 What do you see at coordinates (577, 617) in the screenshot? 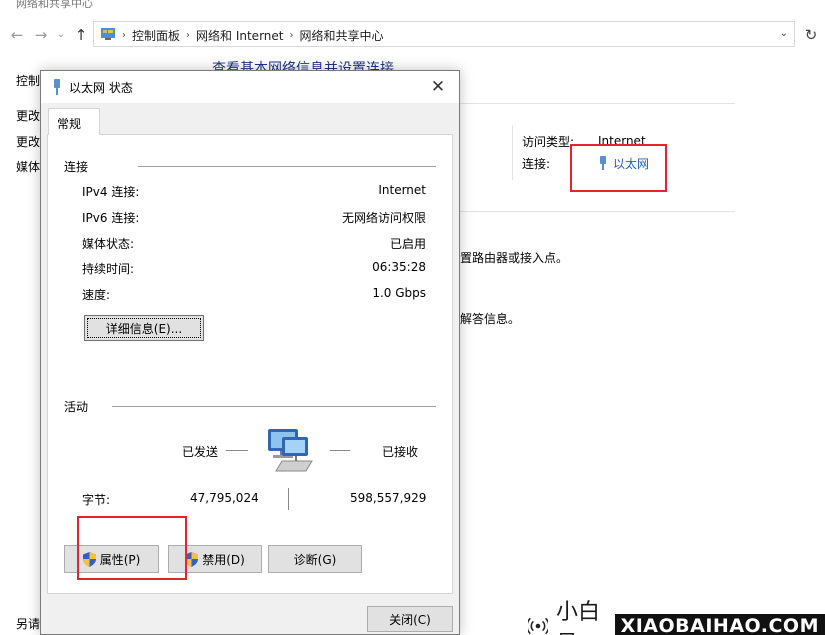
I see `watermark-brand: 小白号` at bounding box center [577, 617].